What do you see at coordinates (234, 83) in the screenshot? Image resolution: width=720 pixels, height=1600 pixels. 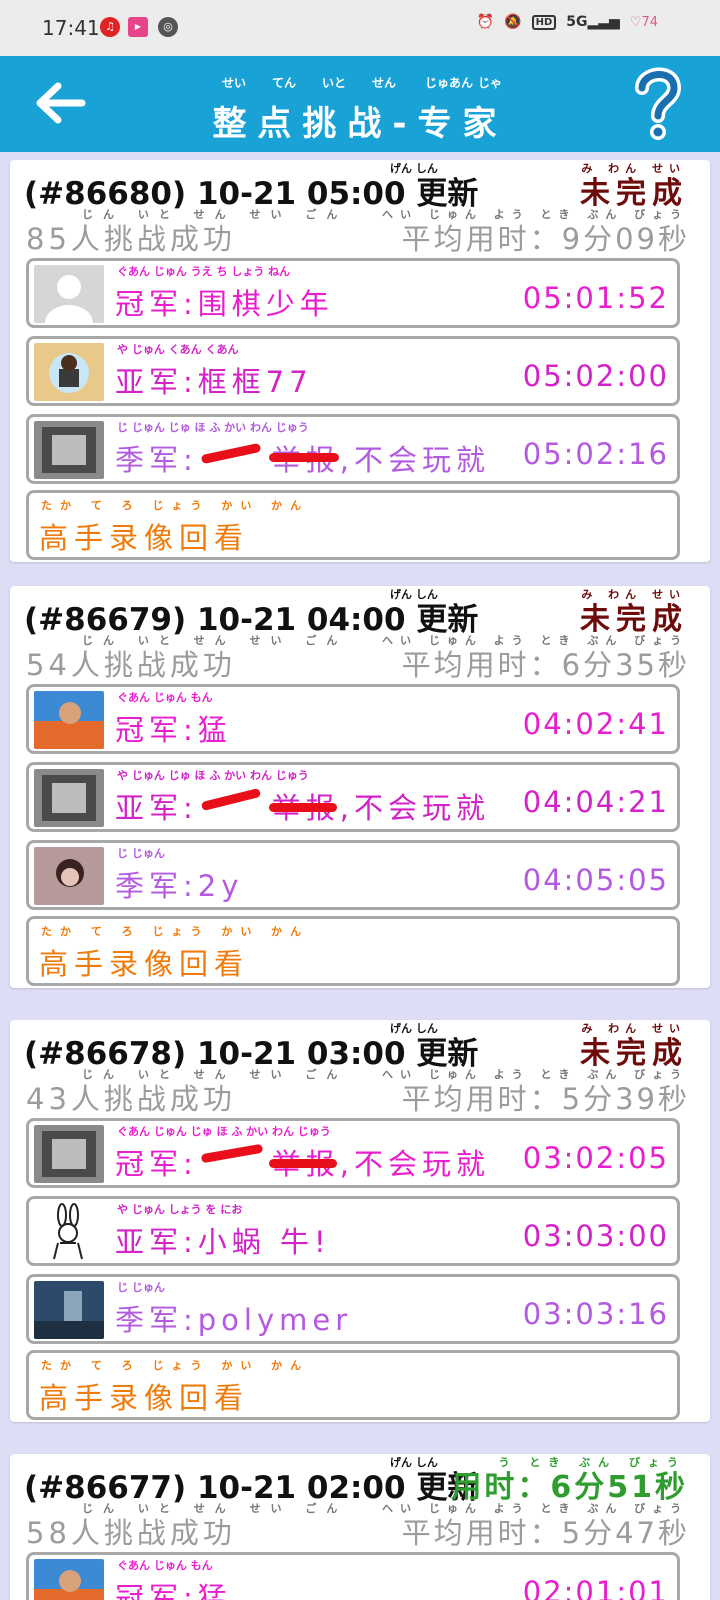 I see `title-ruby-1: せい` at bounding box center [234, 83].